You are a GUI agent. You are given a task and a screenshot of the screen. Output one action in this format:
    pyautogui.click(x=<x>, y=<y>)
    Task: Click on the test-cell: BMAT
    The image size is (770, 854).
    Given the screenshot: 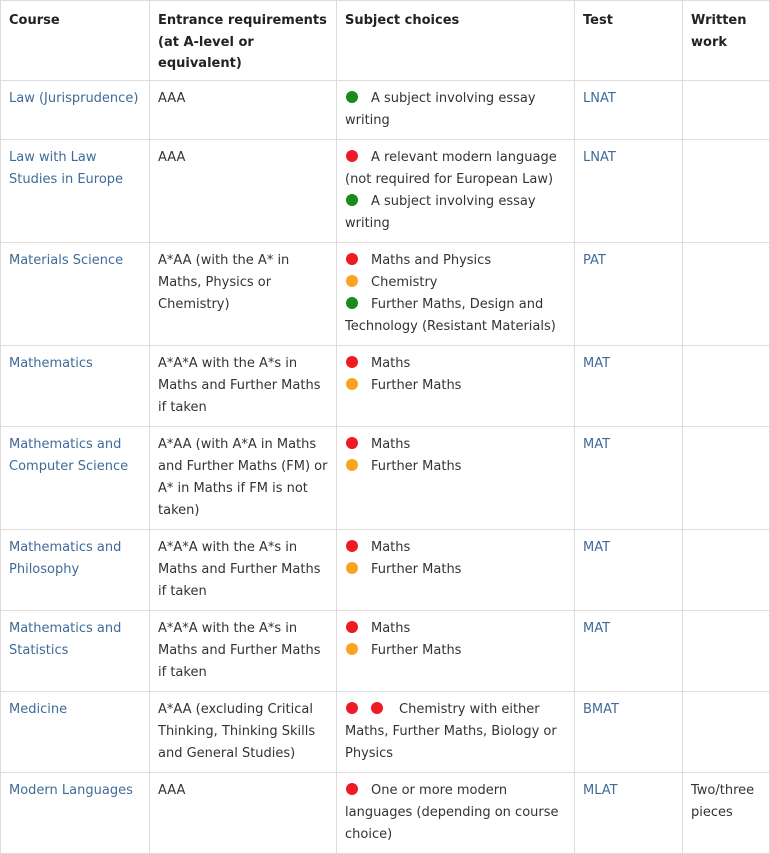 What is the action you would take?
    pyautogui.click(x=628, y=731)
    